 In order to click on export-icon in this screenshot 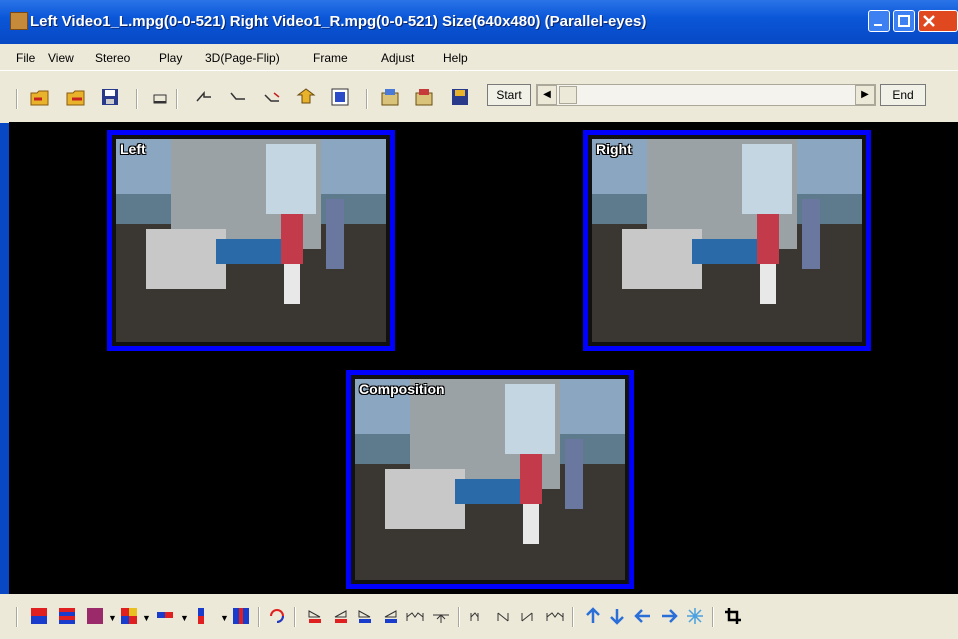, I will do `click(390, 97)`.